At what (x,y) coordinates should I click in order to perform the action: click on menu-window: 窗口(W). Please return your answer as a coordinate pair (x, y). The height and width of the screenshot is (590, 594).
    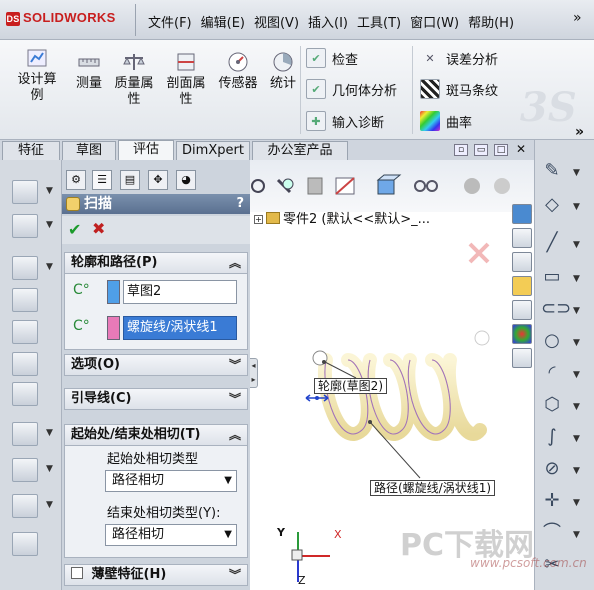
    Looking at the image, I should click on (439, 21).